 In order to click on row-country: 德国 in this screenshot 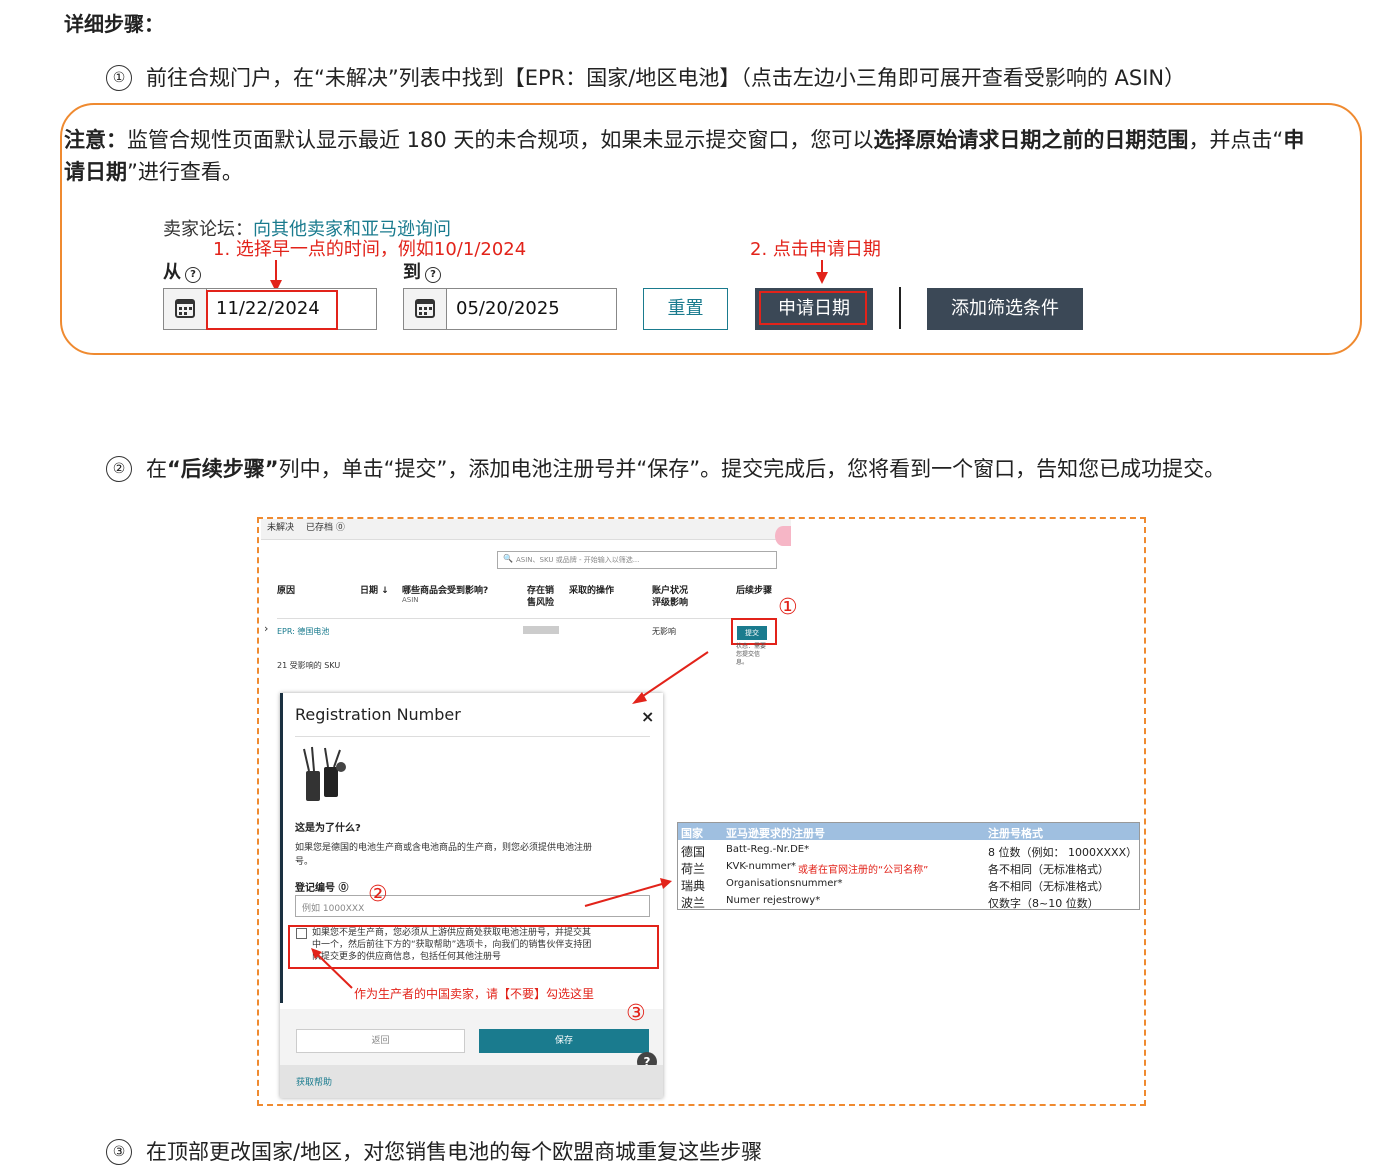, I will do `click(693, 852)`.